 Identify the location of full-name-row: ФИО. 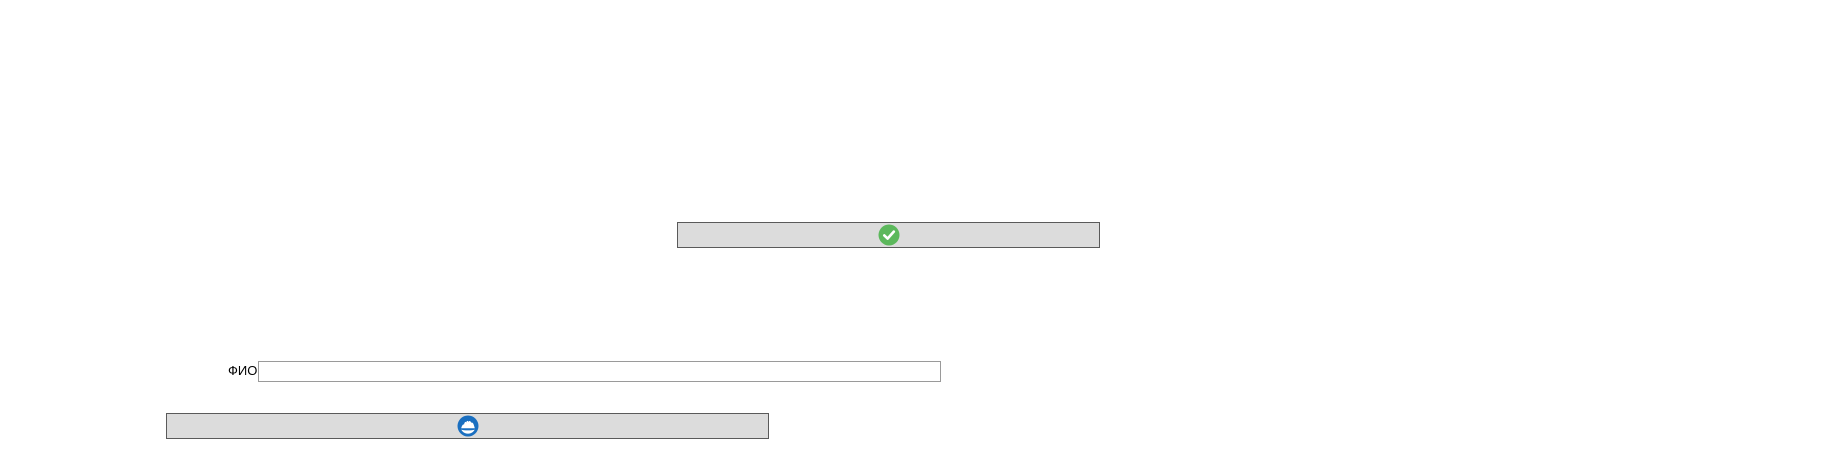
(585, 371).